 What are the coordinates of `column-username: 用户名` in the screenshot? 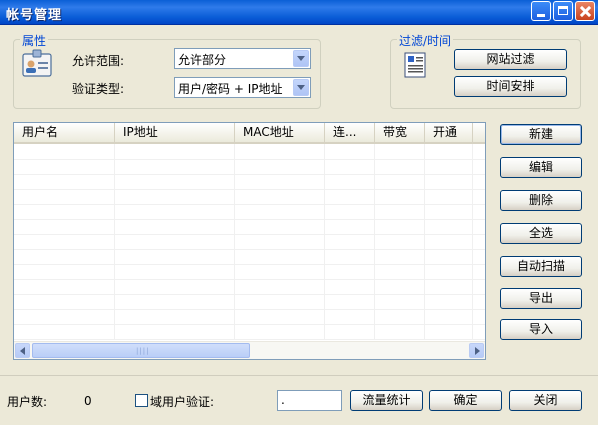 It's located at (64, 132).